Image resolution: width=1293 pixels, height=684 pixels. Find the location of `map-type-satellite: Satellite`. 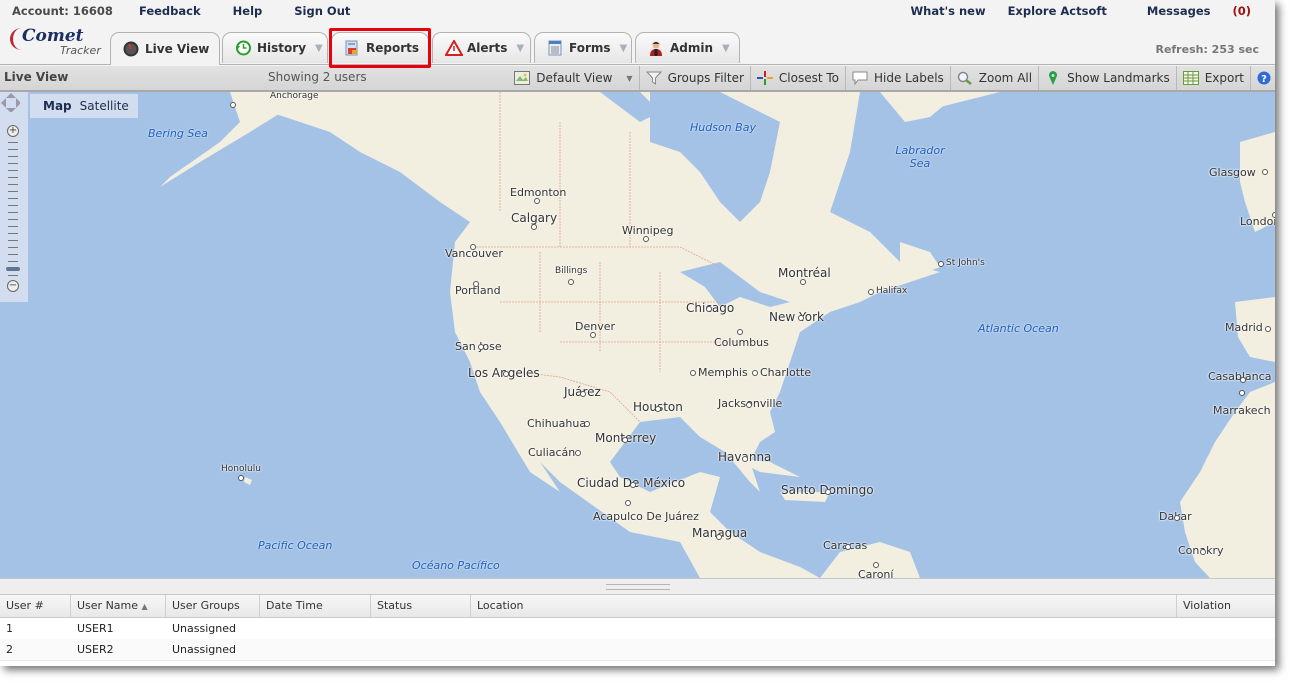

map-type-satellite: Satellite is located at coordinates (104, 106).